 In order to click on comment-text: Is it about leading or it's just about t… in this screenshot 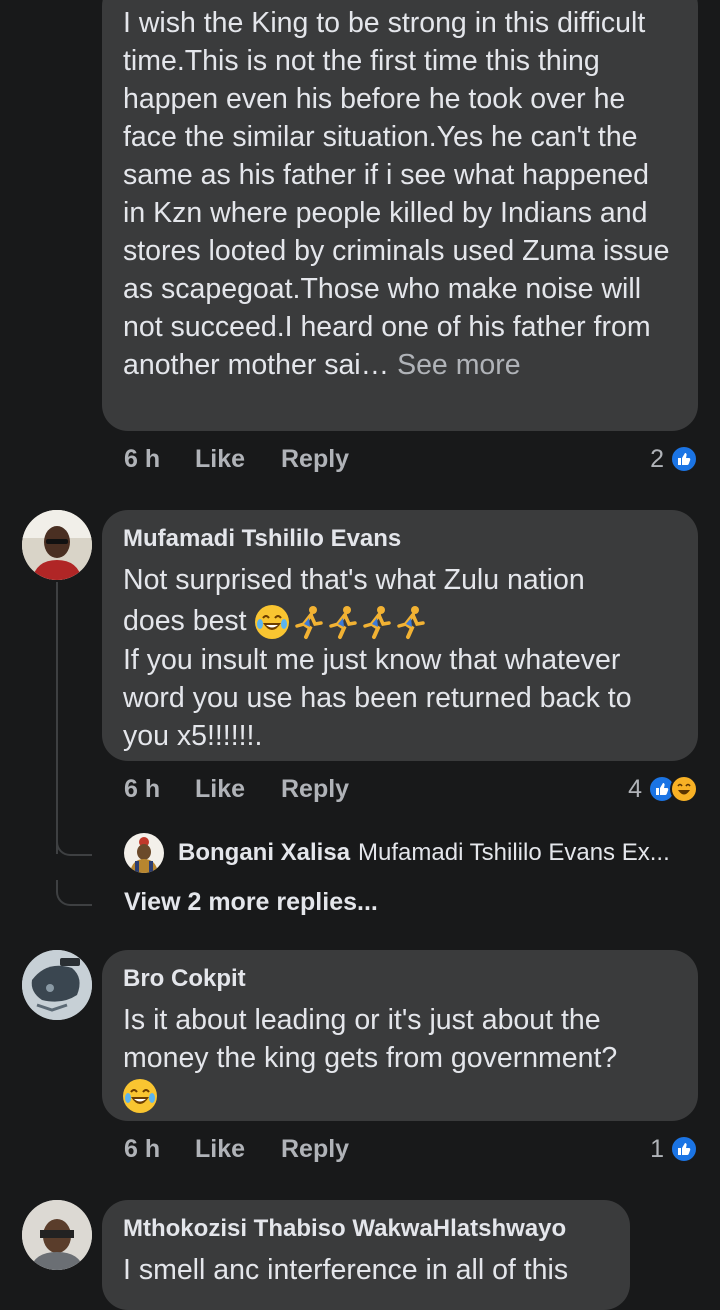, I will do `click(370, 1039)`.